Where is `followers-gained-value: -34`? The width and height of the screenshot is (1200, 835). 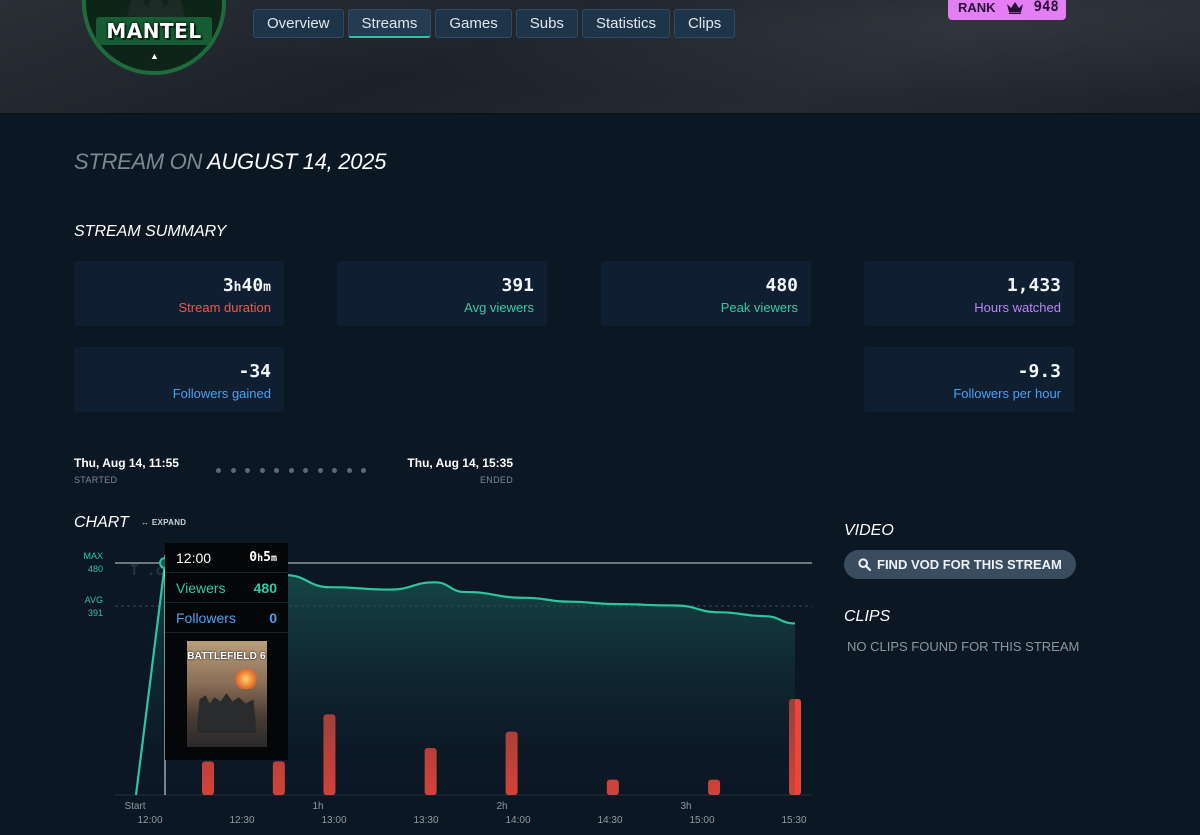
followers-gained-value: -34 is located at coordinates (254, 371).